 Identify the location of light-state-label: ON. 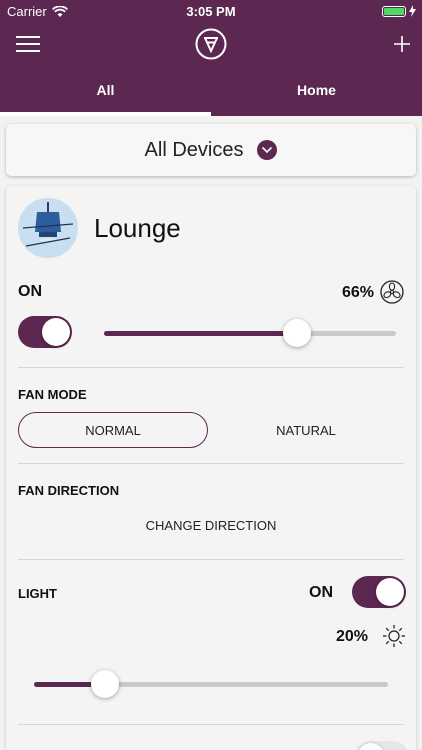
(321, 592).